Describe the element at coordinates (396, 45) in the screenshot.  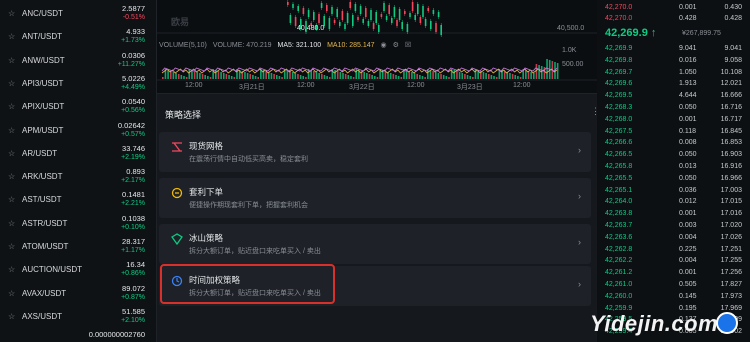
I see `settings-icon: ⚙` at that location.